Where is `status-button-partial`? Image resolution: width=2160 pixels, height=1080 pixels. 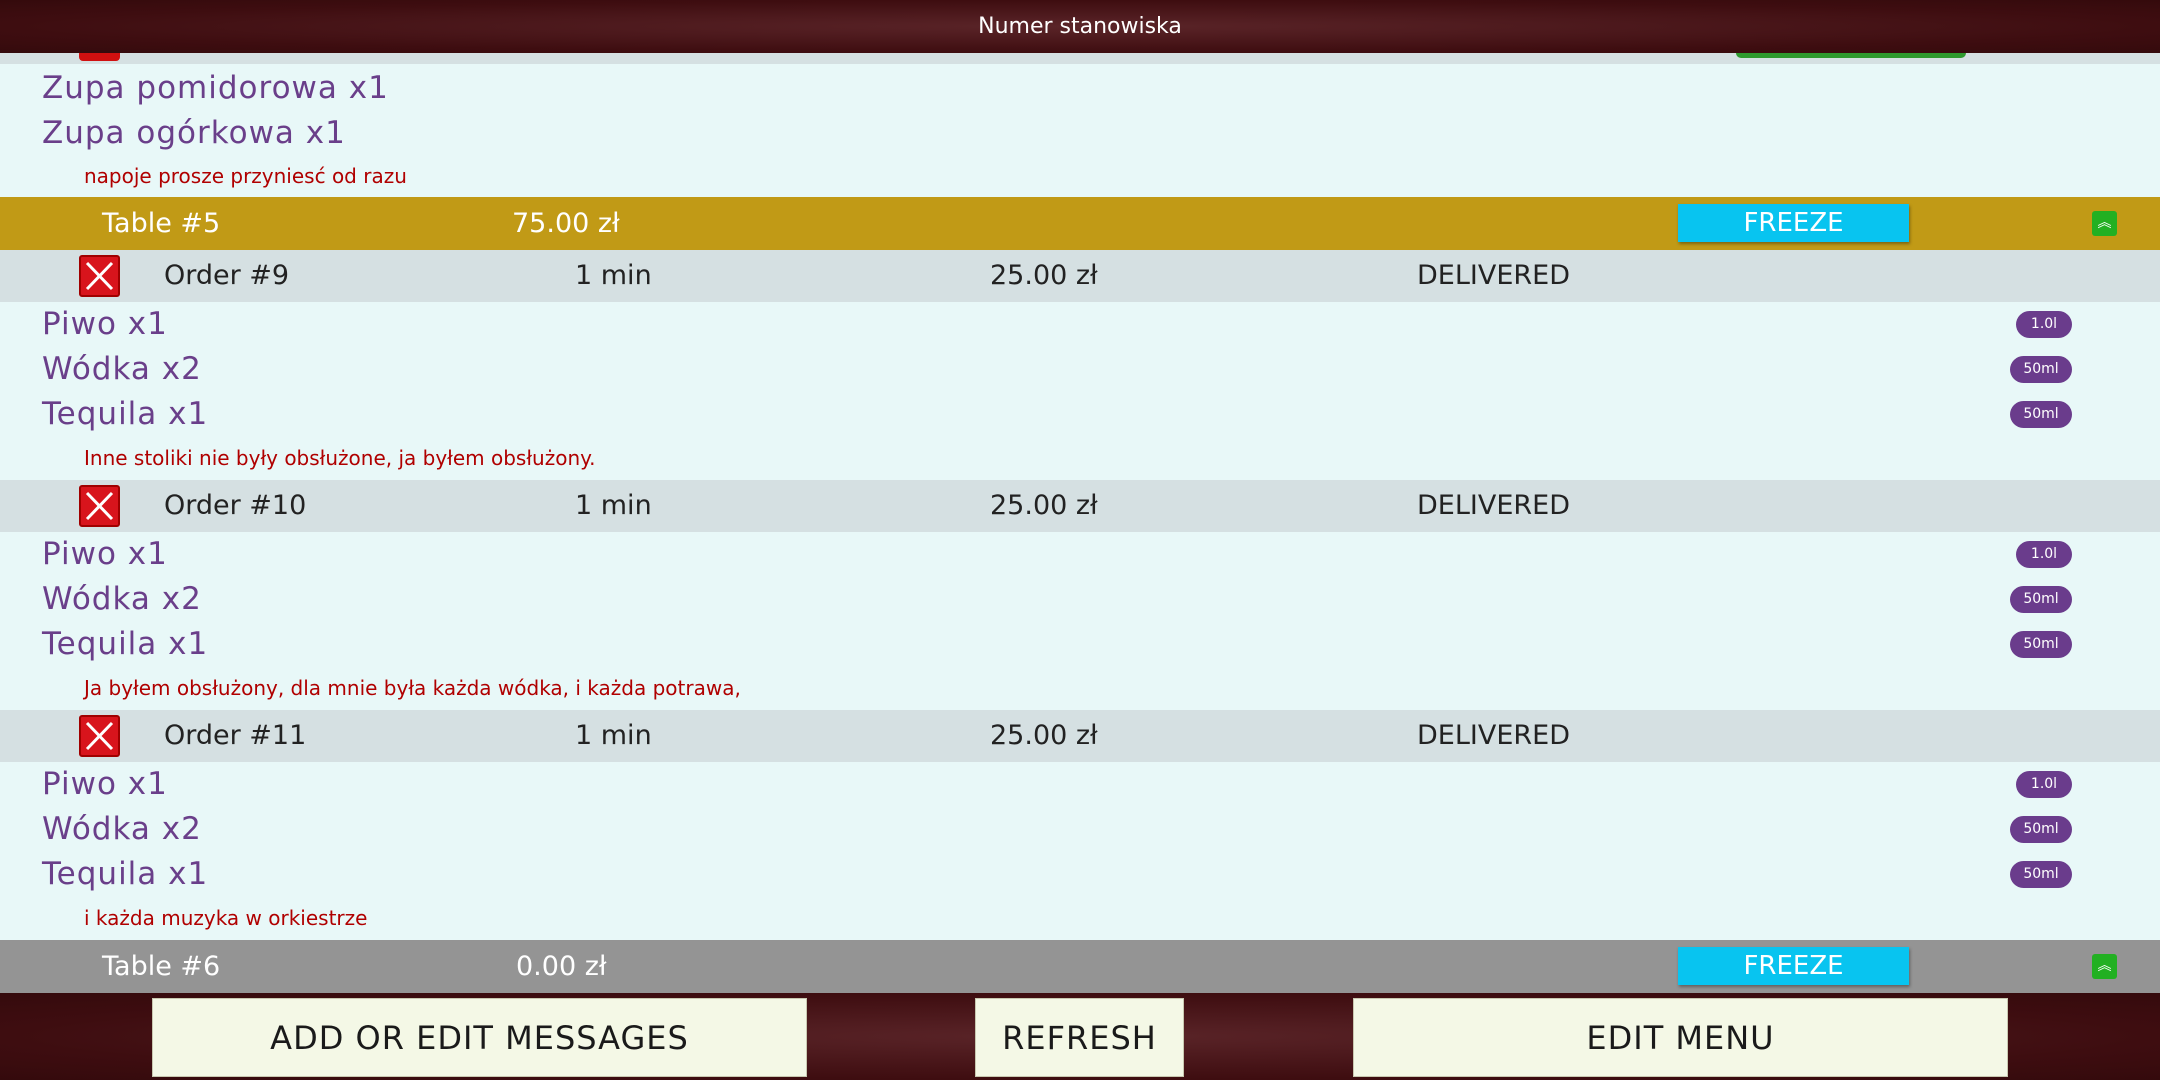 status-button-partial is located at coordinates (1851, 55).